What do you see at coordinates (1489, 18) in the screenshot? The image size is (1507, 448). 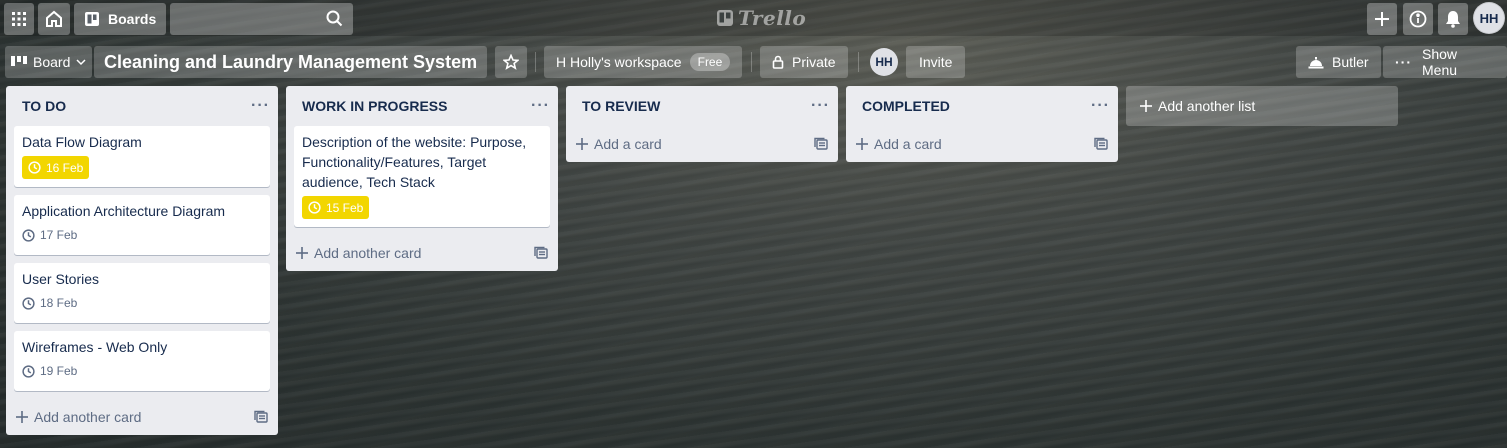 I see `user-avatar: HH` at bounding box center [1489, 18].